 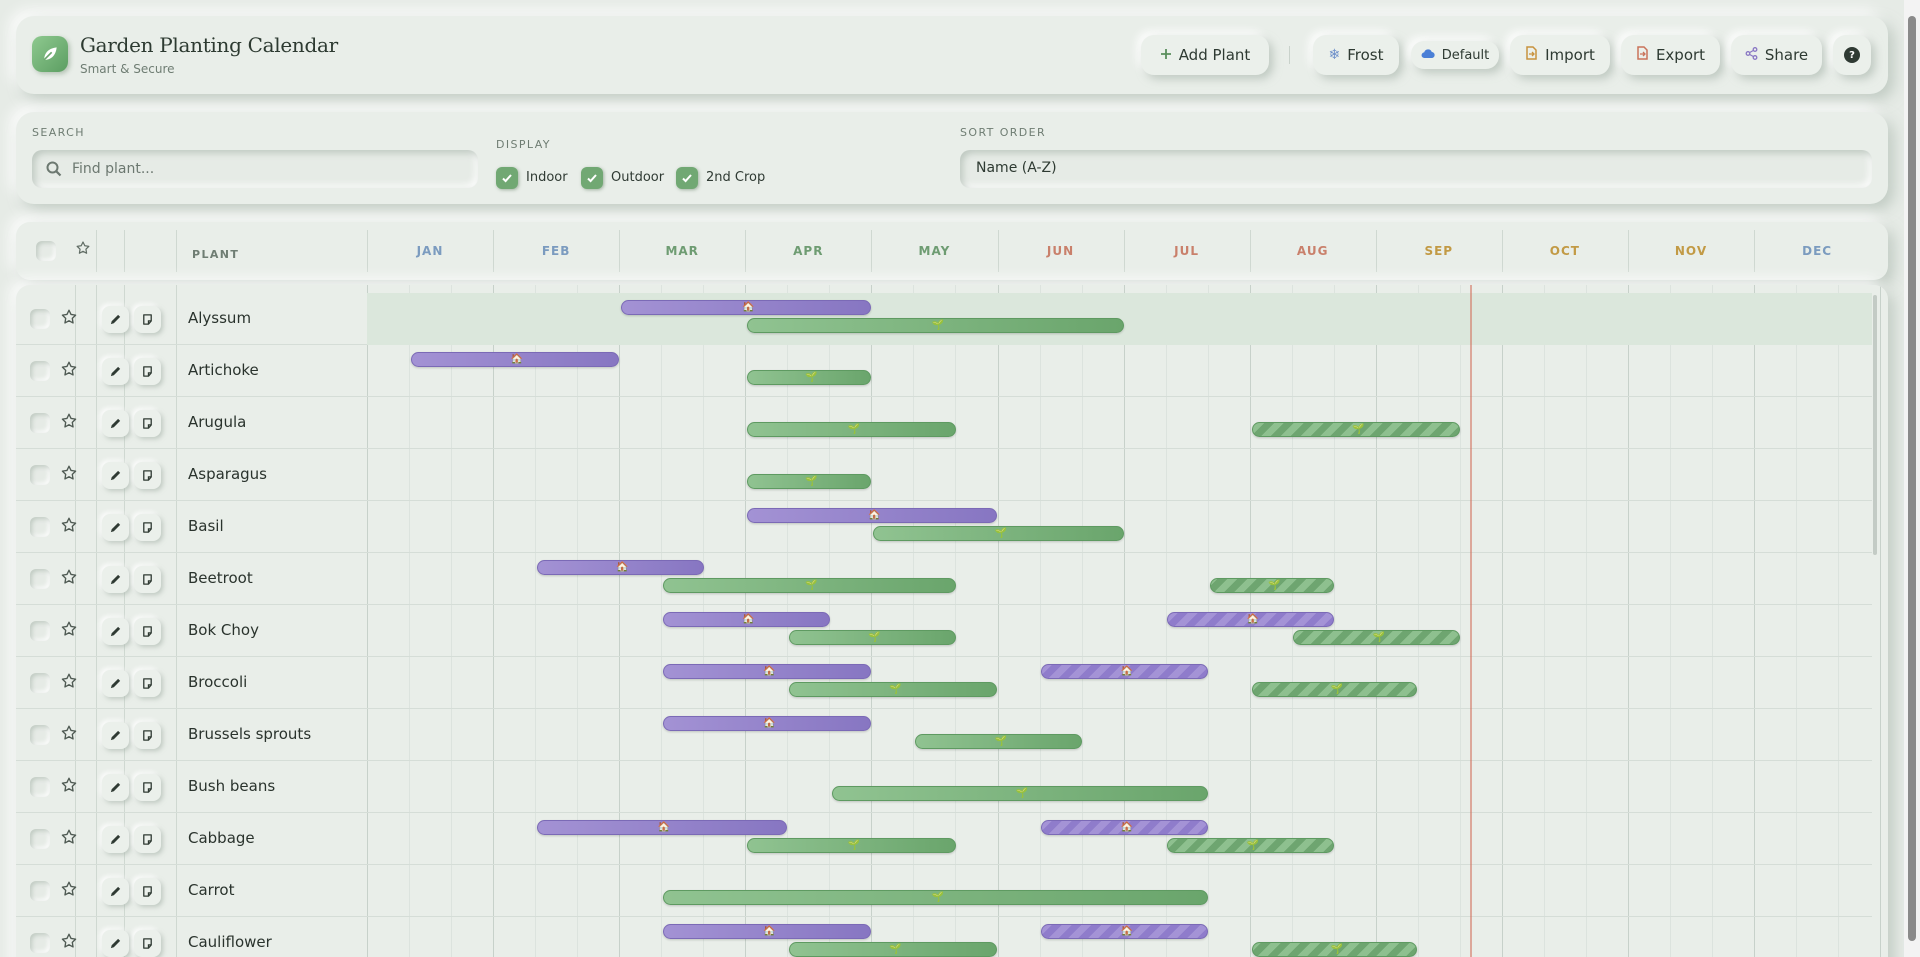 I want to click on plant-row: 🏠 🌱 🏠 🌱 Bok Choy, so click(x=944, y=631).